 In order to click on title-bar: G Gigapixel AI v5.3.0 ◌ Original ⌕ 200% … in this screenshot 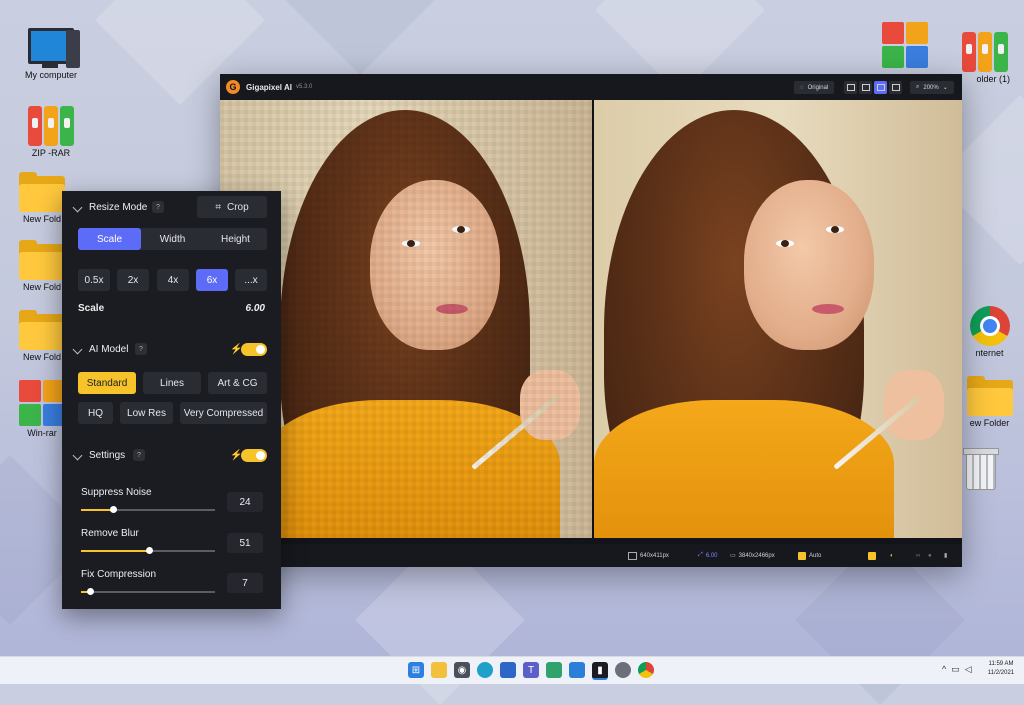, I will do `click(591, 87)`.